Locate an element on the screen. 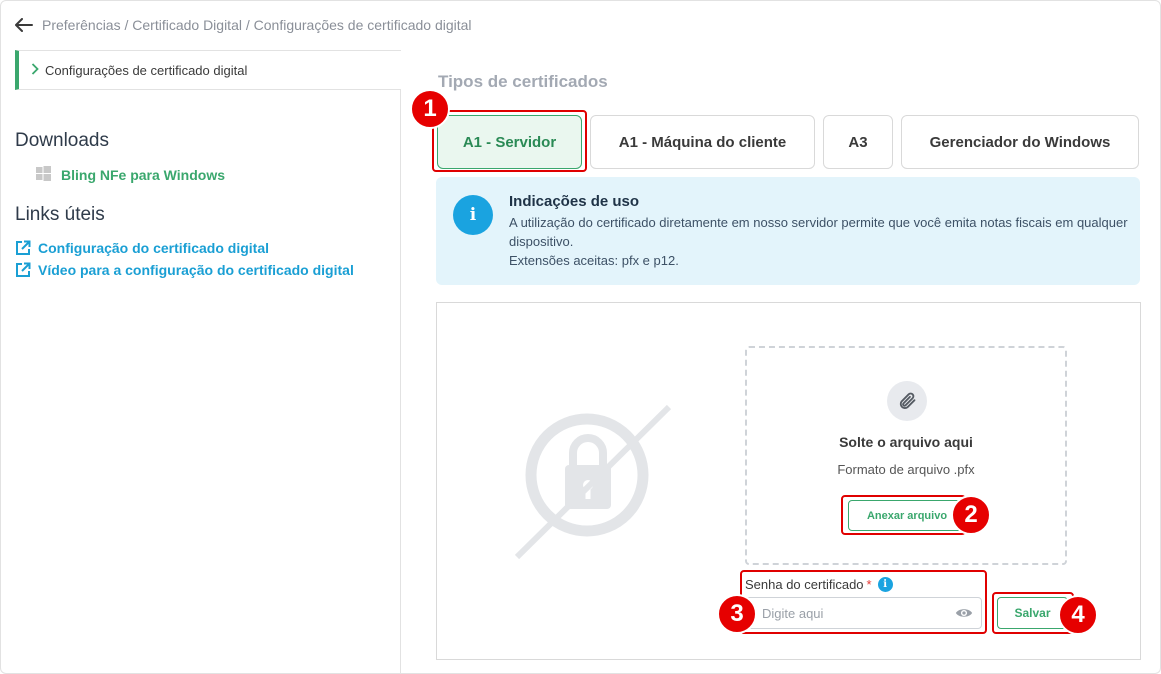 The width and height of the screenshot is (1161, 674). info-title: Indicações de uso is located at coordinates (574, 201).